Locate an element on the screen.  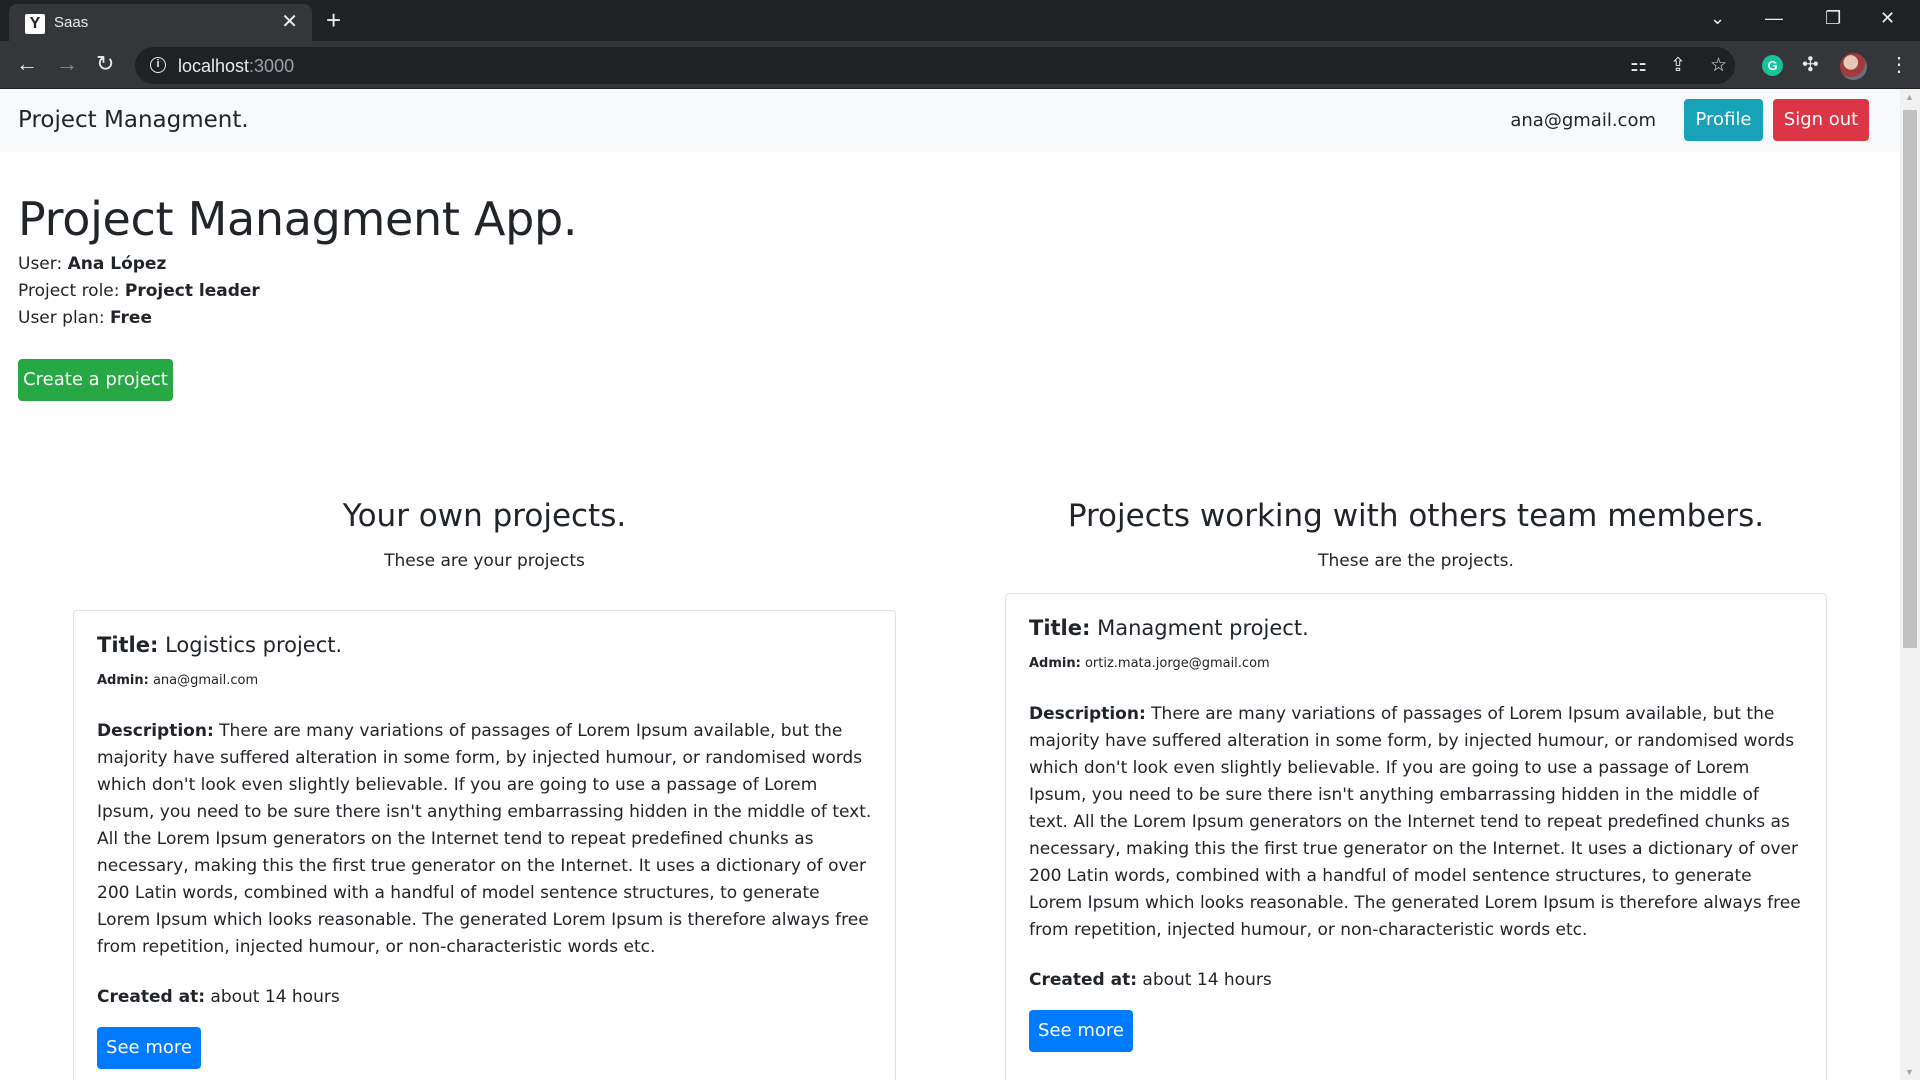
forward-icon: → is located at coordinates (67, 64).